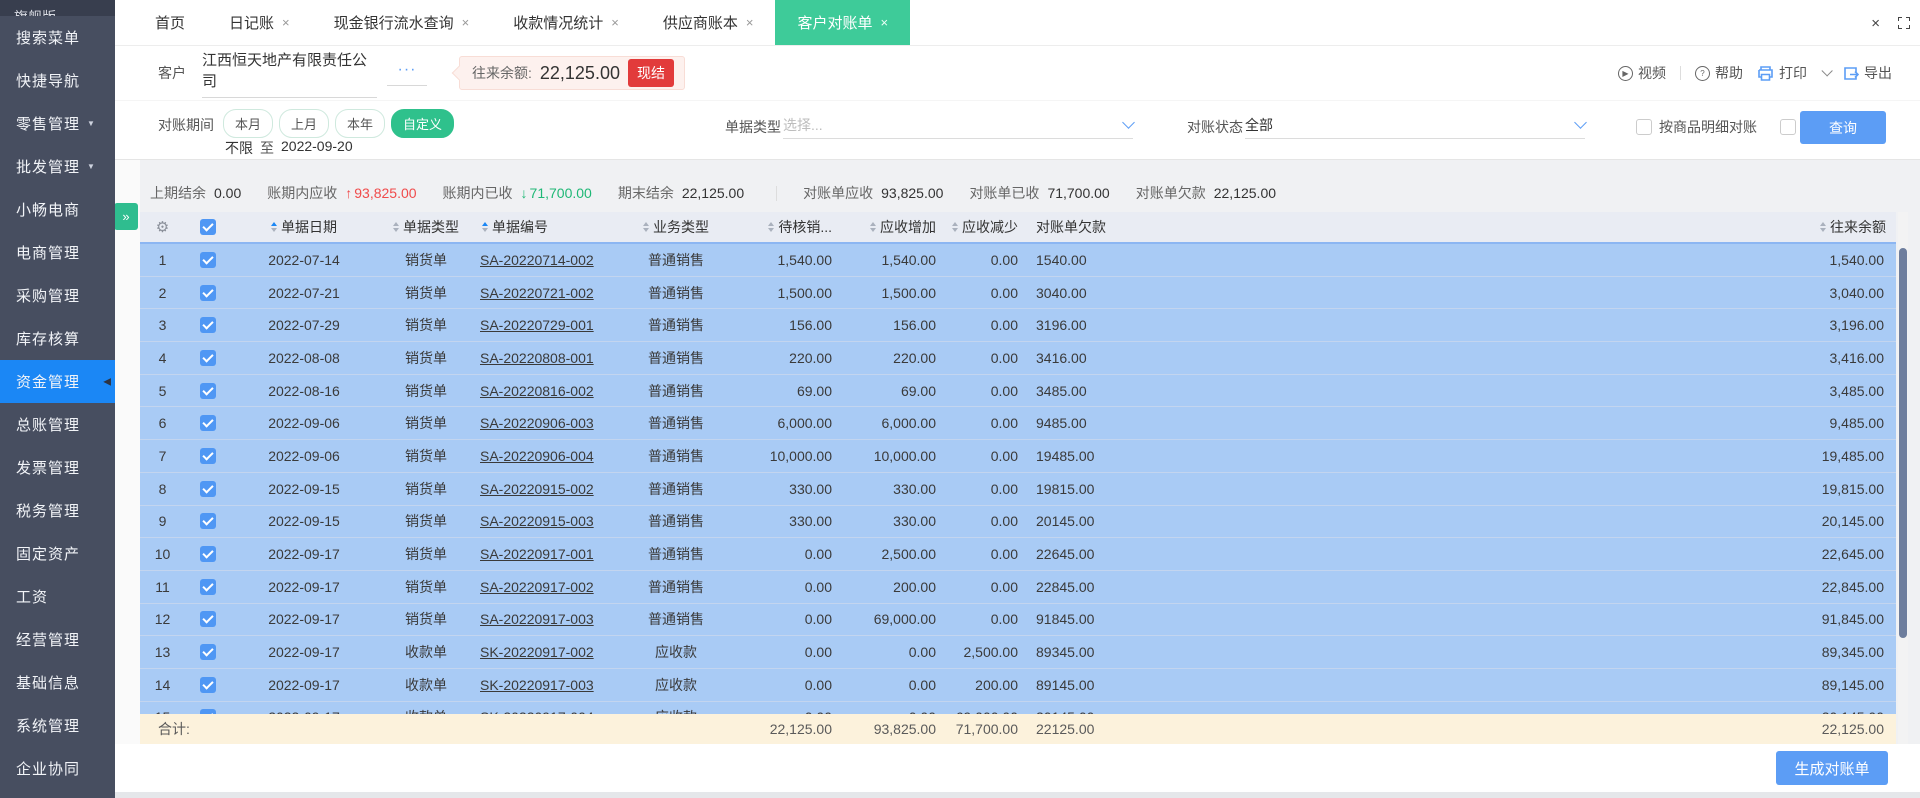 This screenshot has width=1920, height=798. I want to click on period-range: 不限 至 2022-09-20, so click(289, 148).